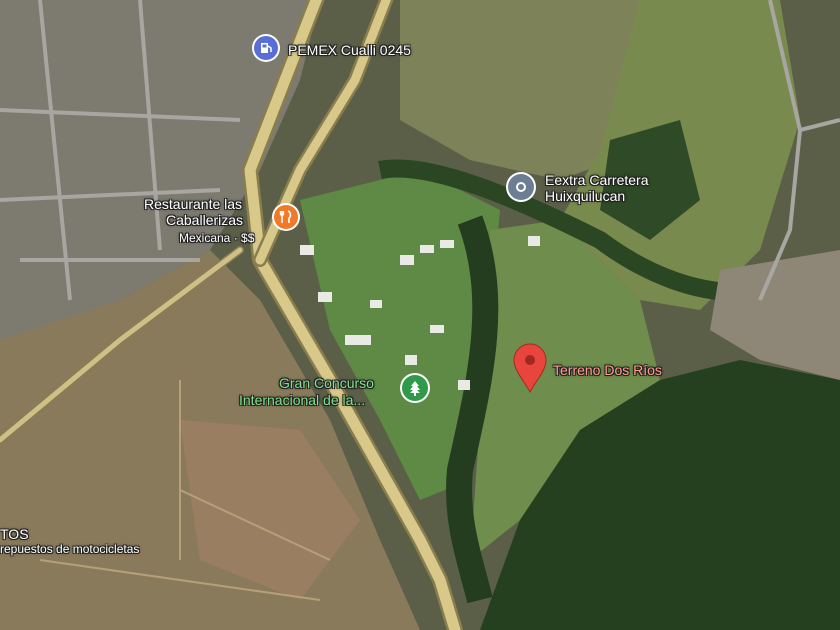 Image resolution: width=840 pixels, height=630 pixels. I want to click on restaurant-name-line1: Restaurante las, so click(193, 204).